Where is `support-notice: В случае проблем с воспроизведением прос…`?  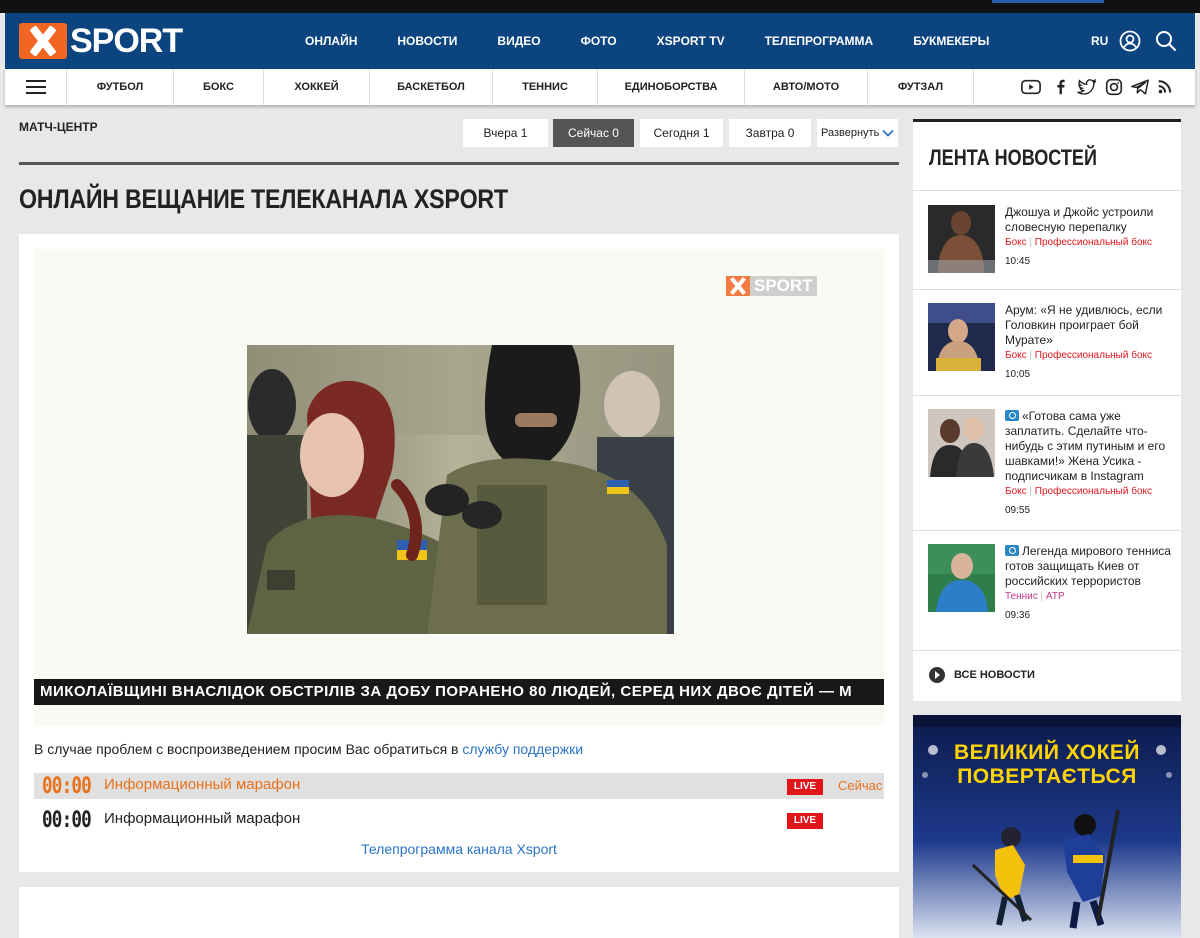 support-notice: В случае проблем с воспроизведением прос… is located at coordinates (308, 749).